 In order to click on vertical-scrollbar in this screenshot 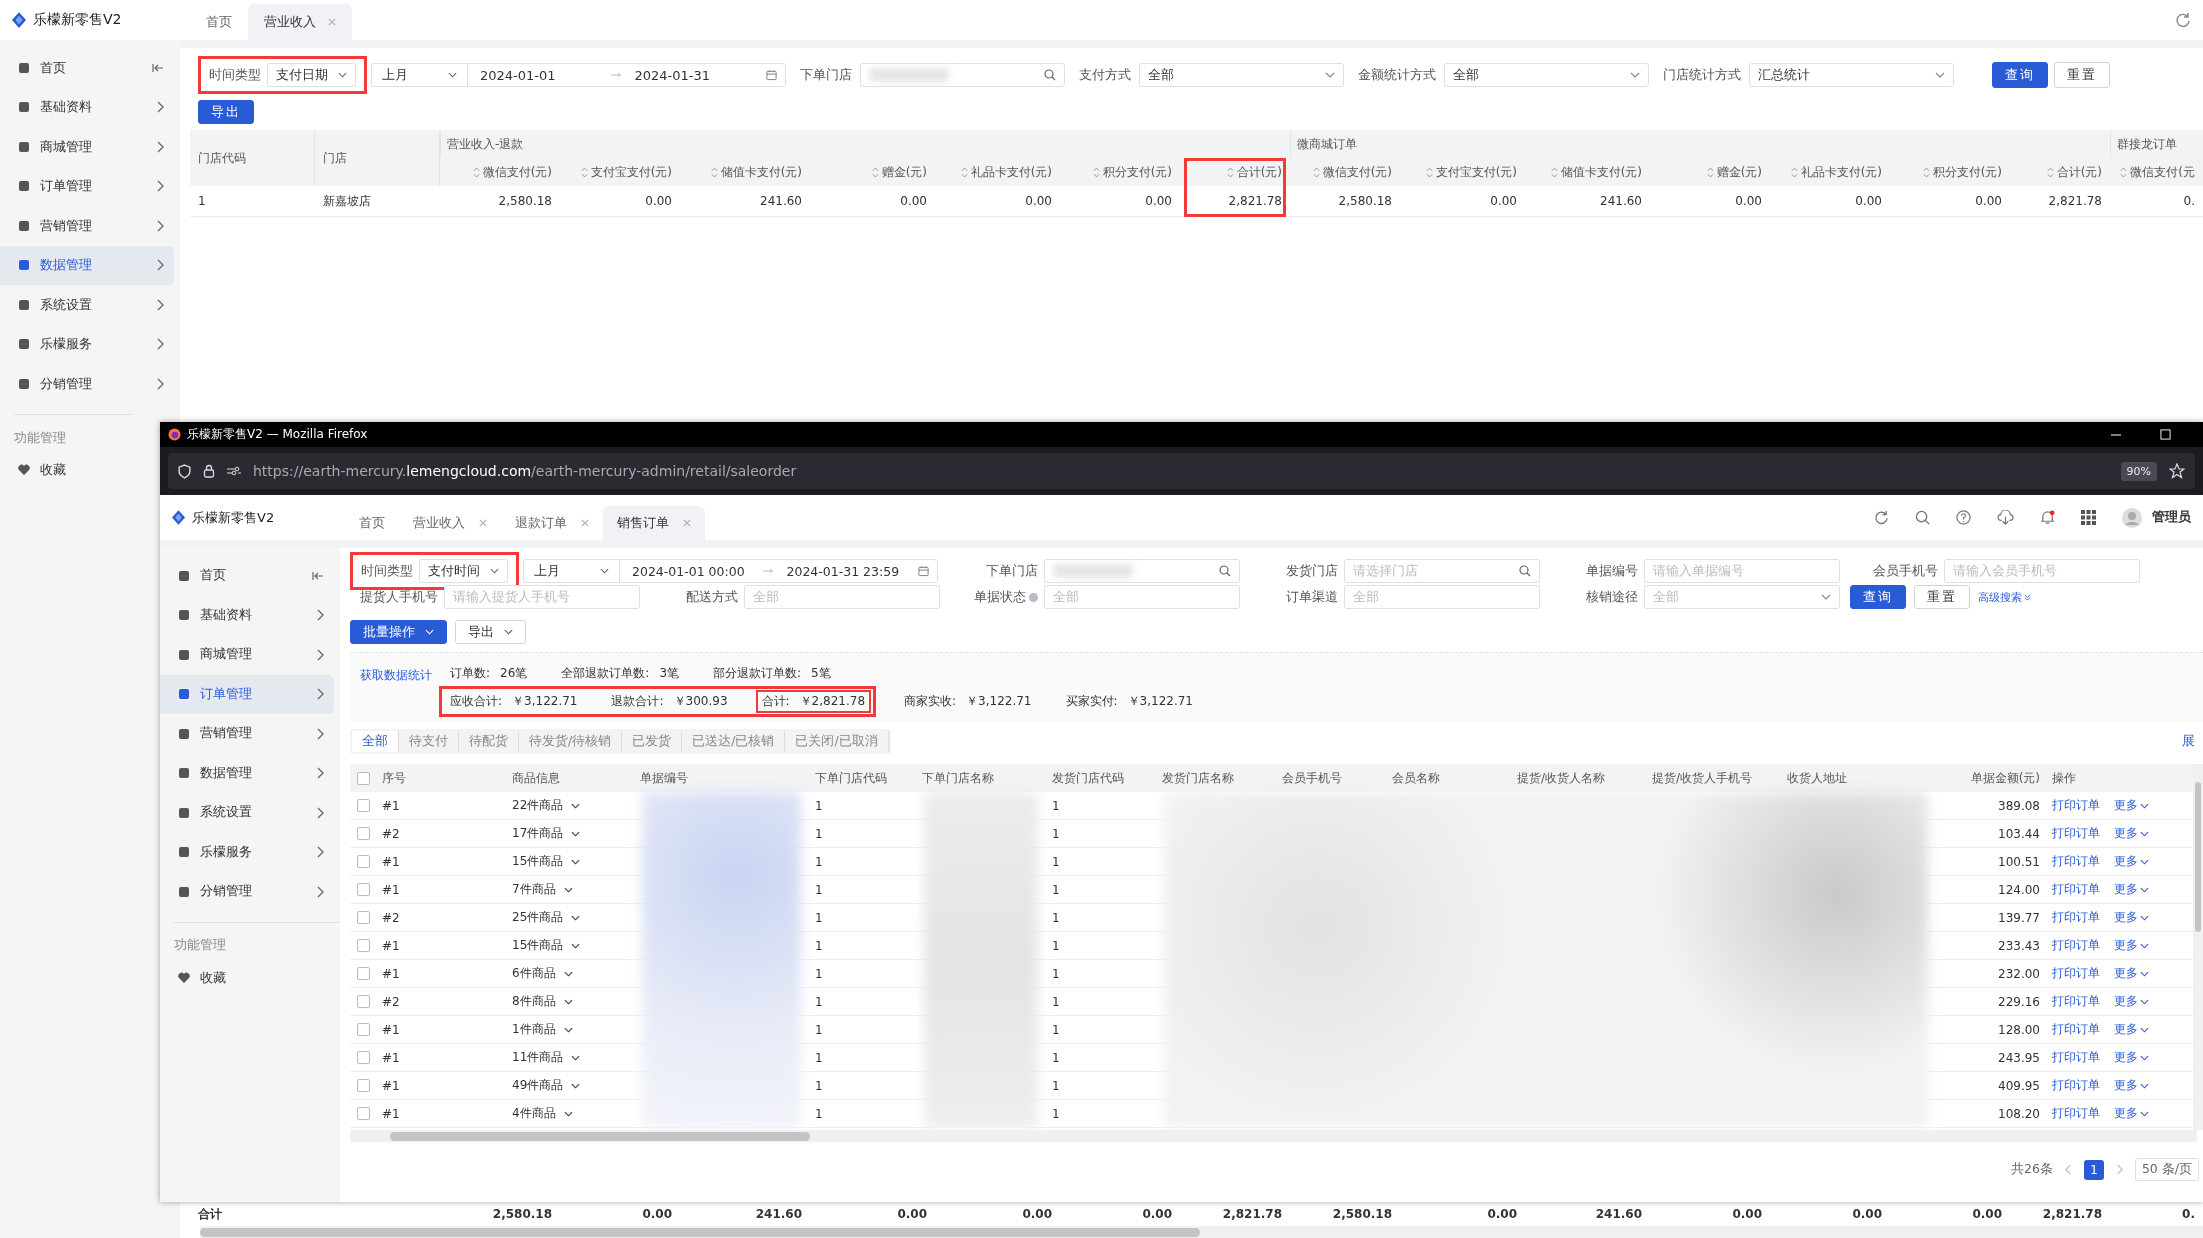, I will do `click(2198, 947)`.